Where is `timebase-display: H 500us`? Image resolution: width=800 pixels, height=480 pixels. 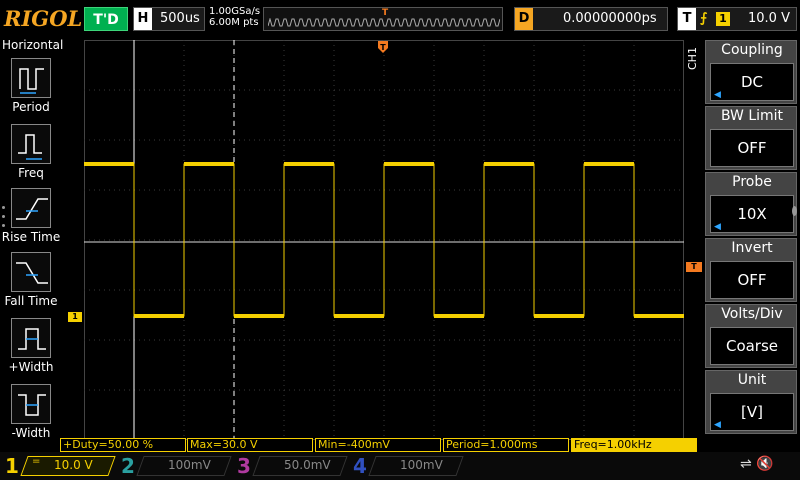 timebase-display: H 500us is located at coordinates (169, 19).